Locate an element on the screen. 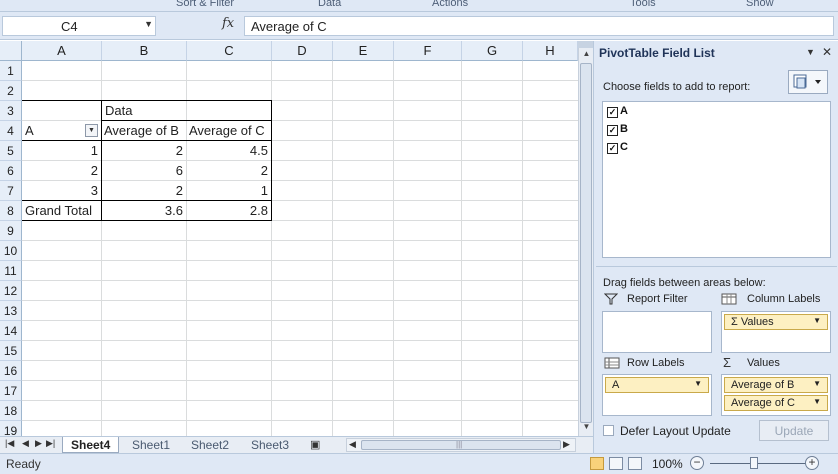  checkbox-unchecked-icon is located at coordinates (608, 430).